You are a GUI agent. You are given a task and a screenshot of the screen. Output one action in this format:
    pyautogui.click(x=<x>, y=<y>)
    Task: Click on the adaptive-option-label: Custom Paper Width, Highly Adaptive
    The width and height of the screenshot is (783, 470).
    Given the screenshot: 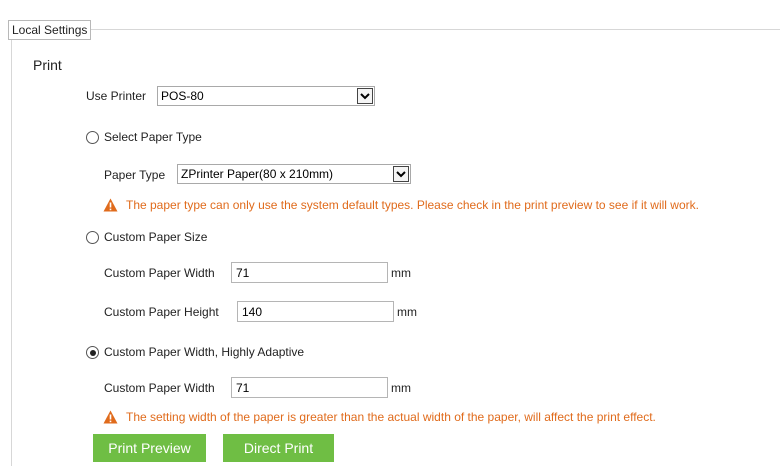 What is the action you would take?
    pyautogui.click(x=204, y=352)
    